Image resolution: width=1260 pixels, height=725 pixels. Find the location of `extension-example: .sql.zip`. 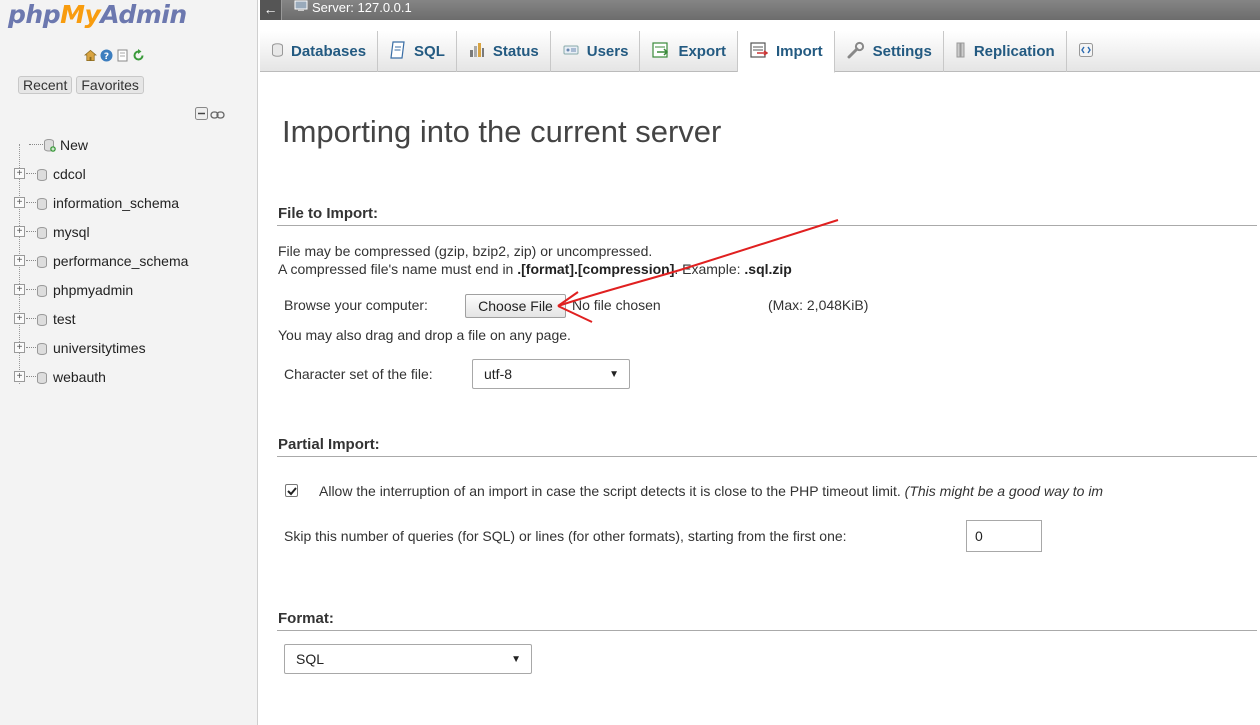

extension-example: .sql.zip is located at coordinates (768, 269).